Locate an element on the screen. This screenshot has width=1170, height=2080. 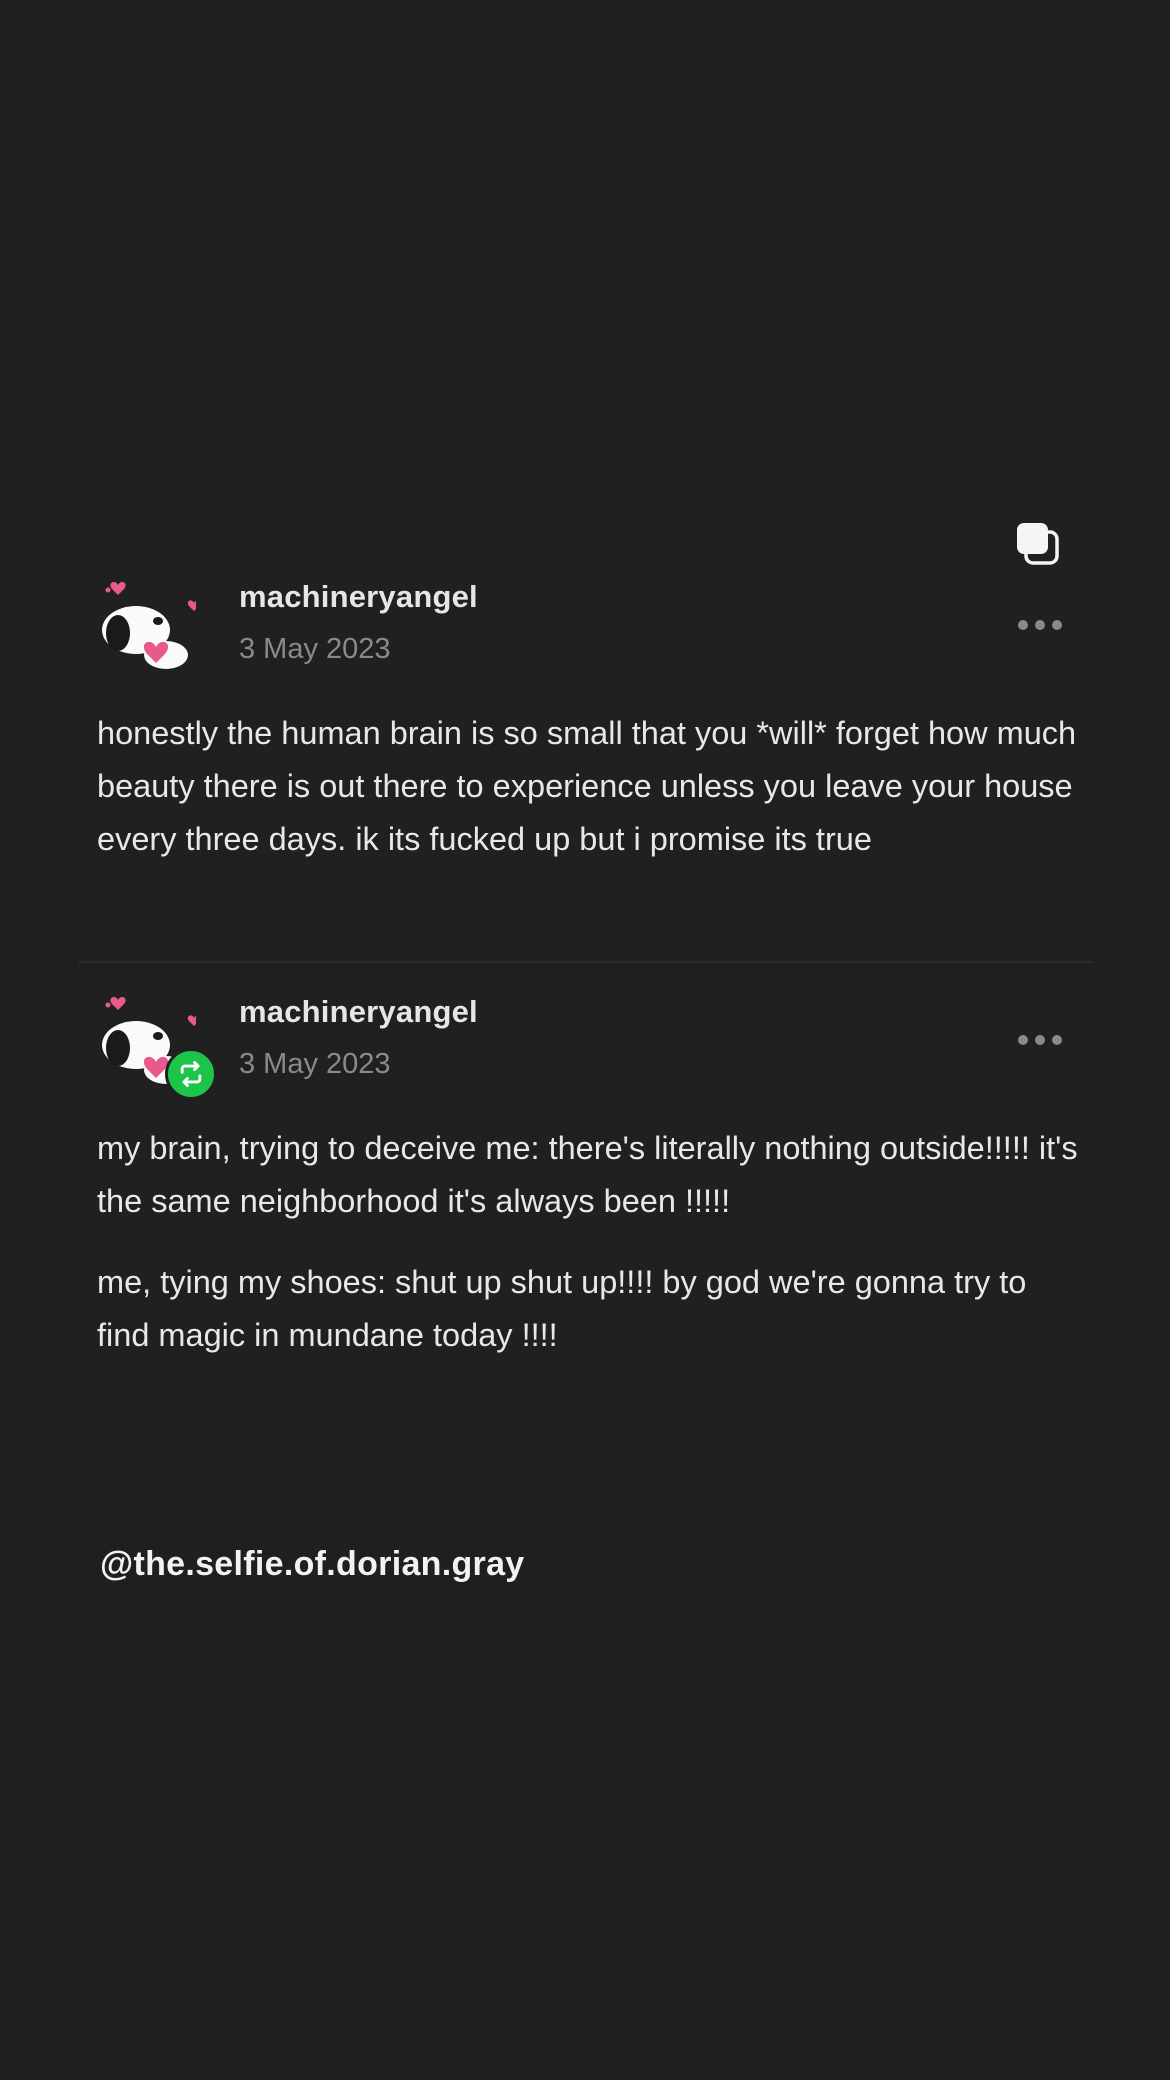
reblog-arrows-icon is located at coordinates (191, 1074).